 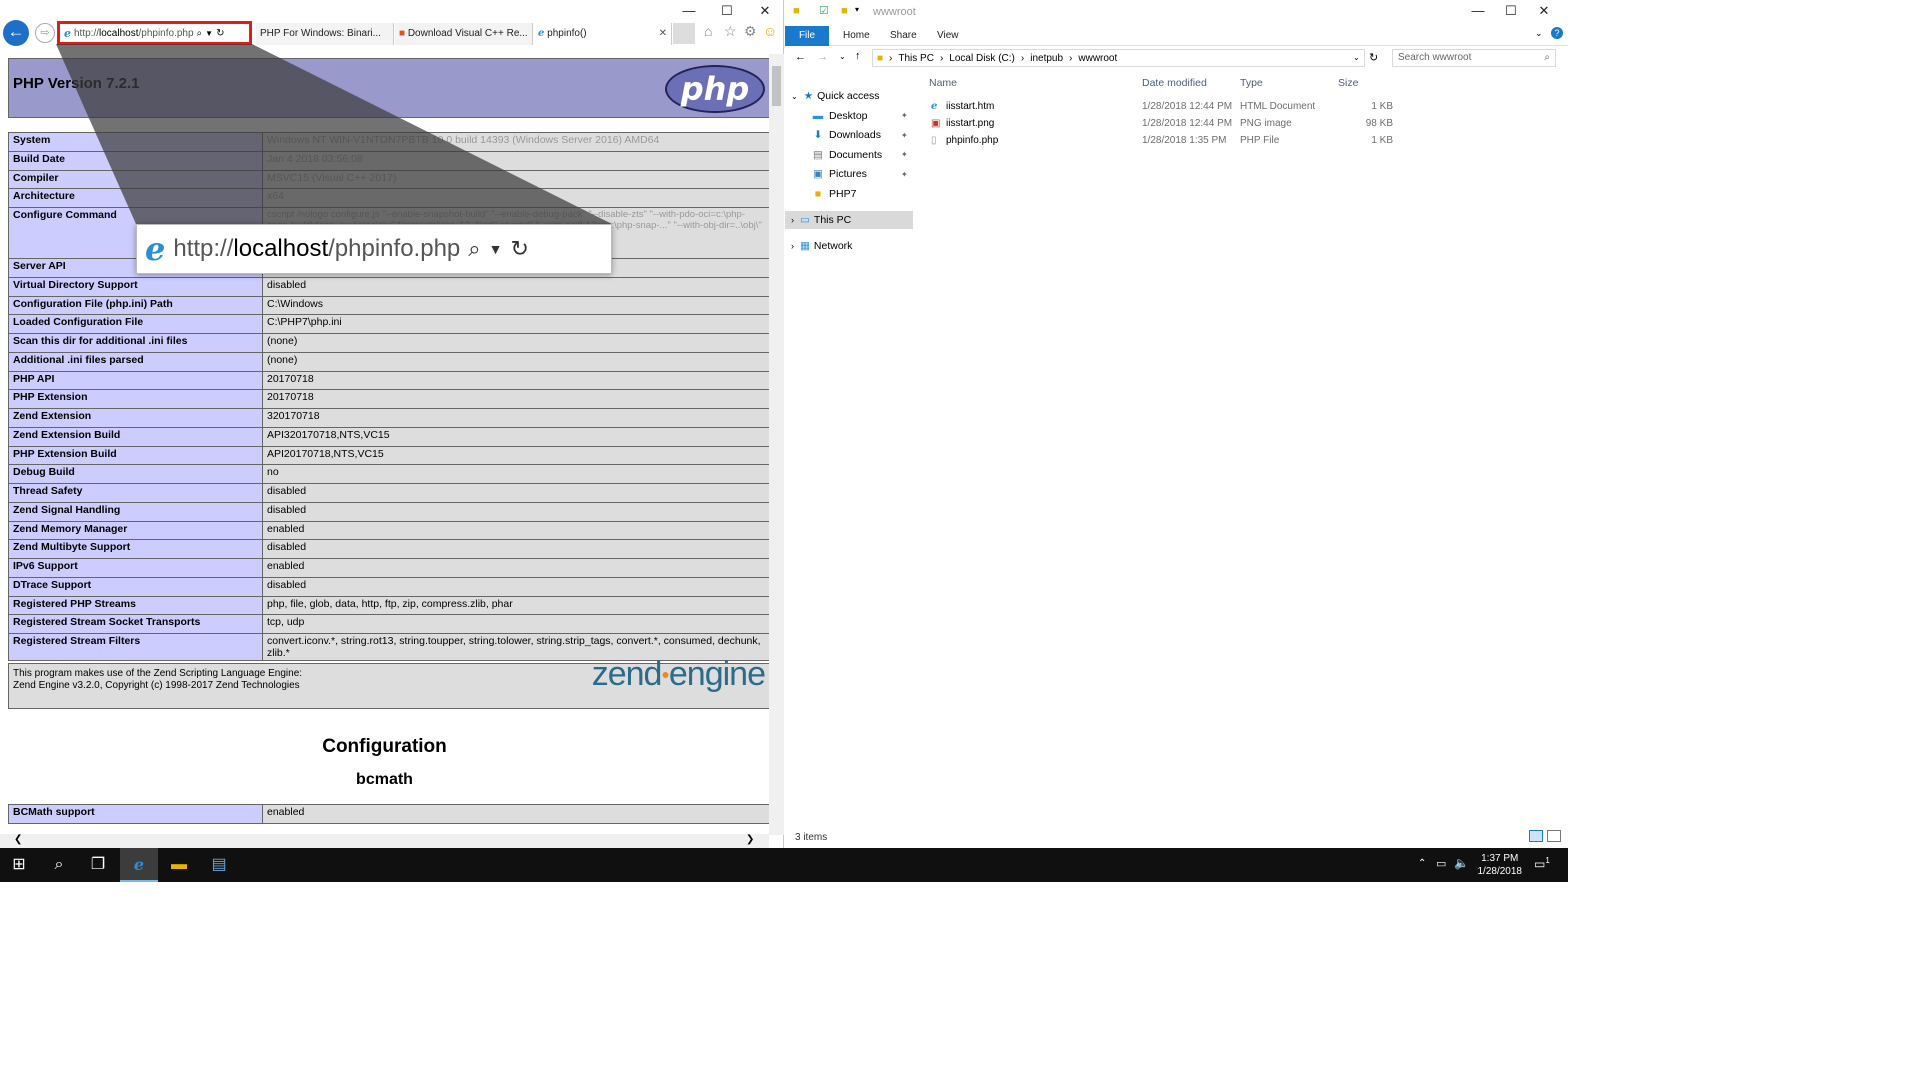 What do you see at coordinates (776, 444) in the screenshot?
I see `vertical-scrollbar` at bounding box center [776, 444].